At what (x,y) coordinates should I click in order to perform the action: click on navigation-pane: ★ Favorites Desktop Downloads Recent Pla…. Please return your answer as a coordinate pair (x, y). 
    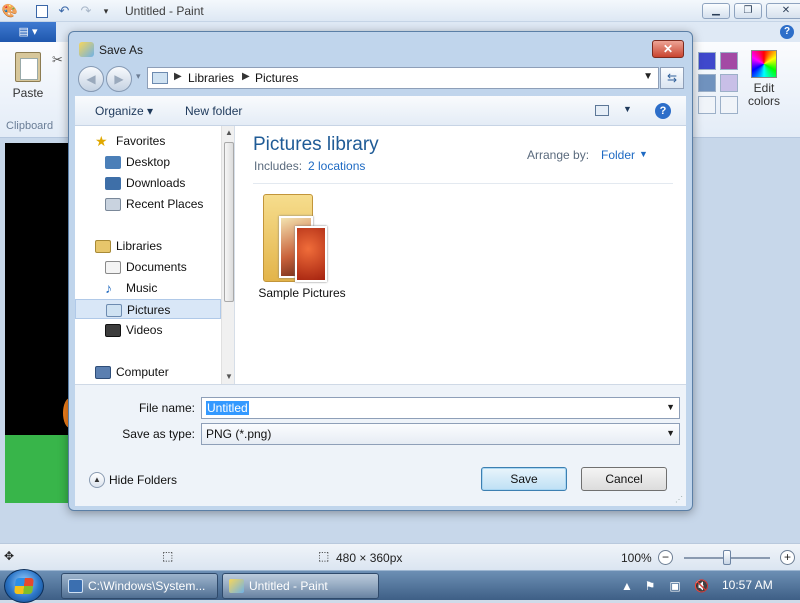
    Looking at the image, I should click on (155, 255).